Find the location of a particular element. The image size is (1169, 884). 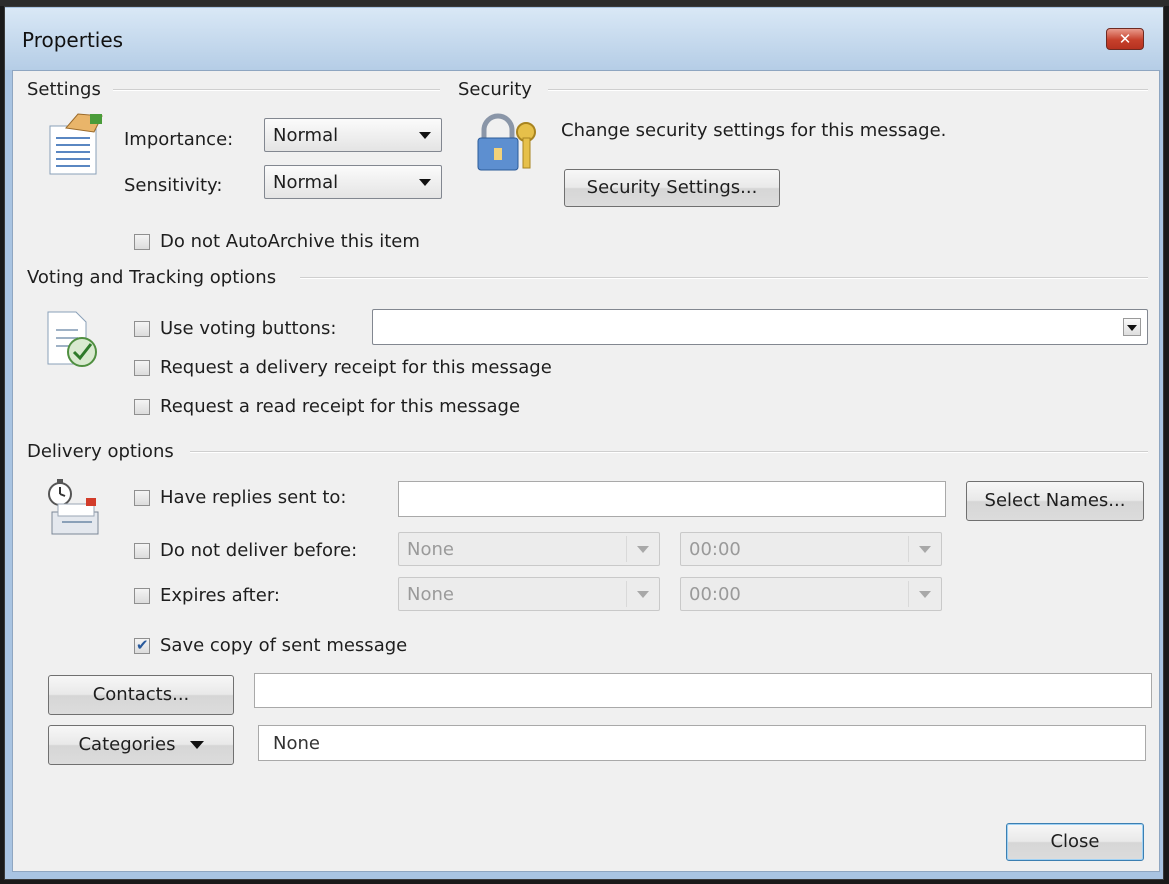

delivery-timer-icon is located at coordinates (73, 507).